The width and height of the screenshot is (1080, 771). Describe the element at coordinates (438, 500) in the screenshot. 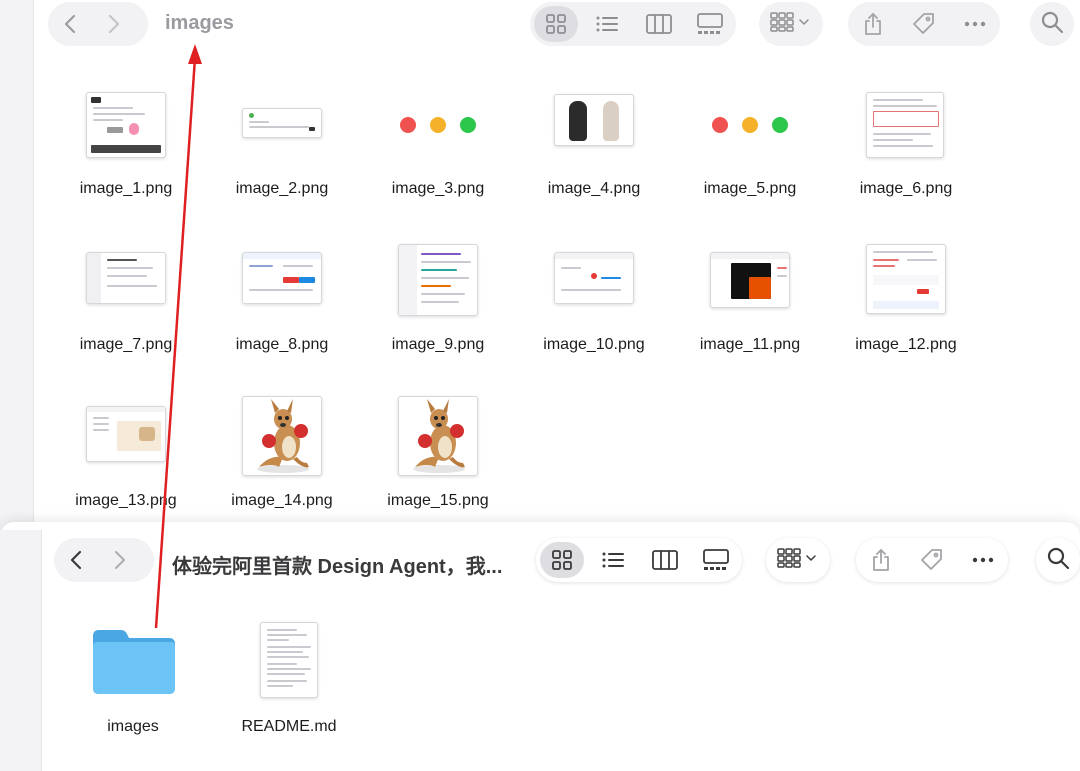

I see `file-name: image_15.png` at that location.